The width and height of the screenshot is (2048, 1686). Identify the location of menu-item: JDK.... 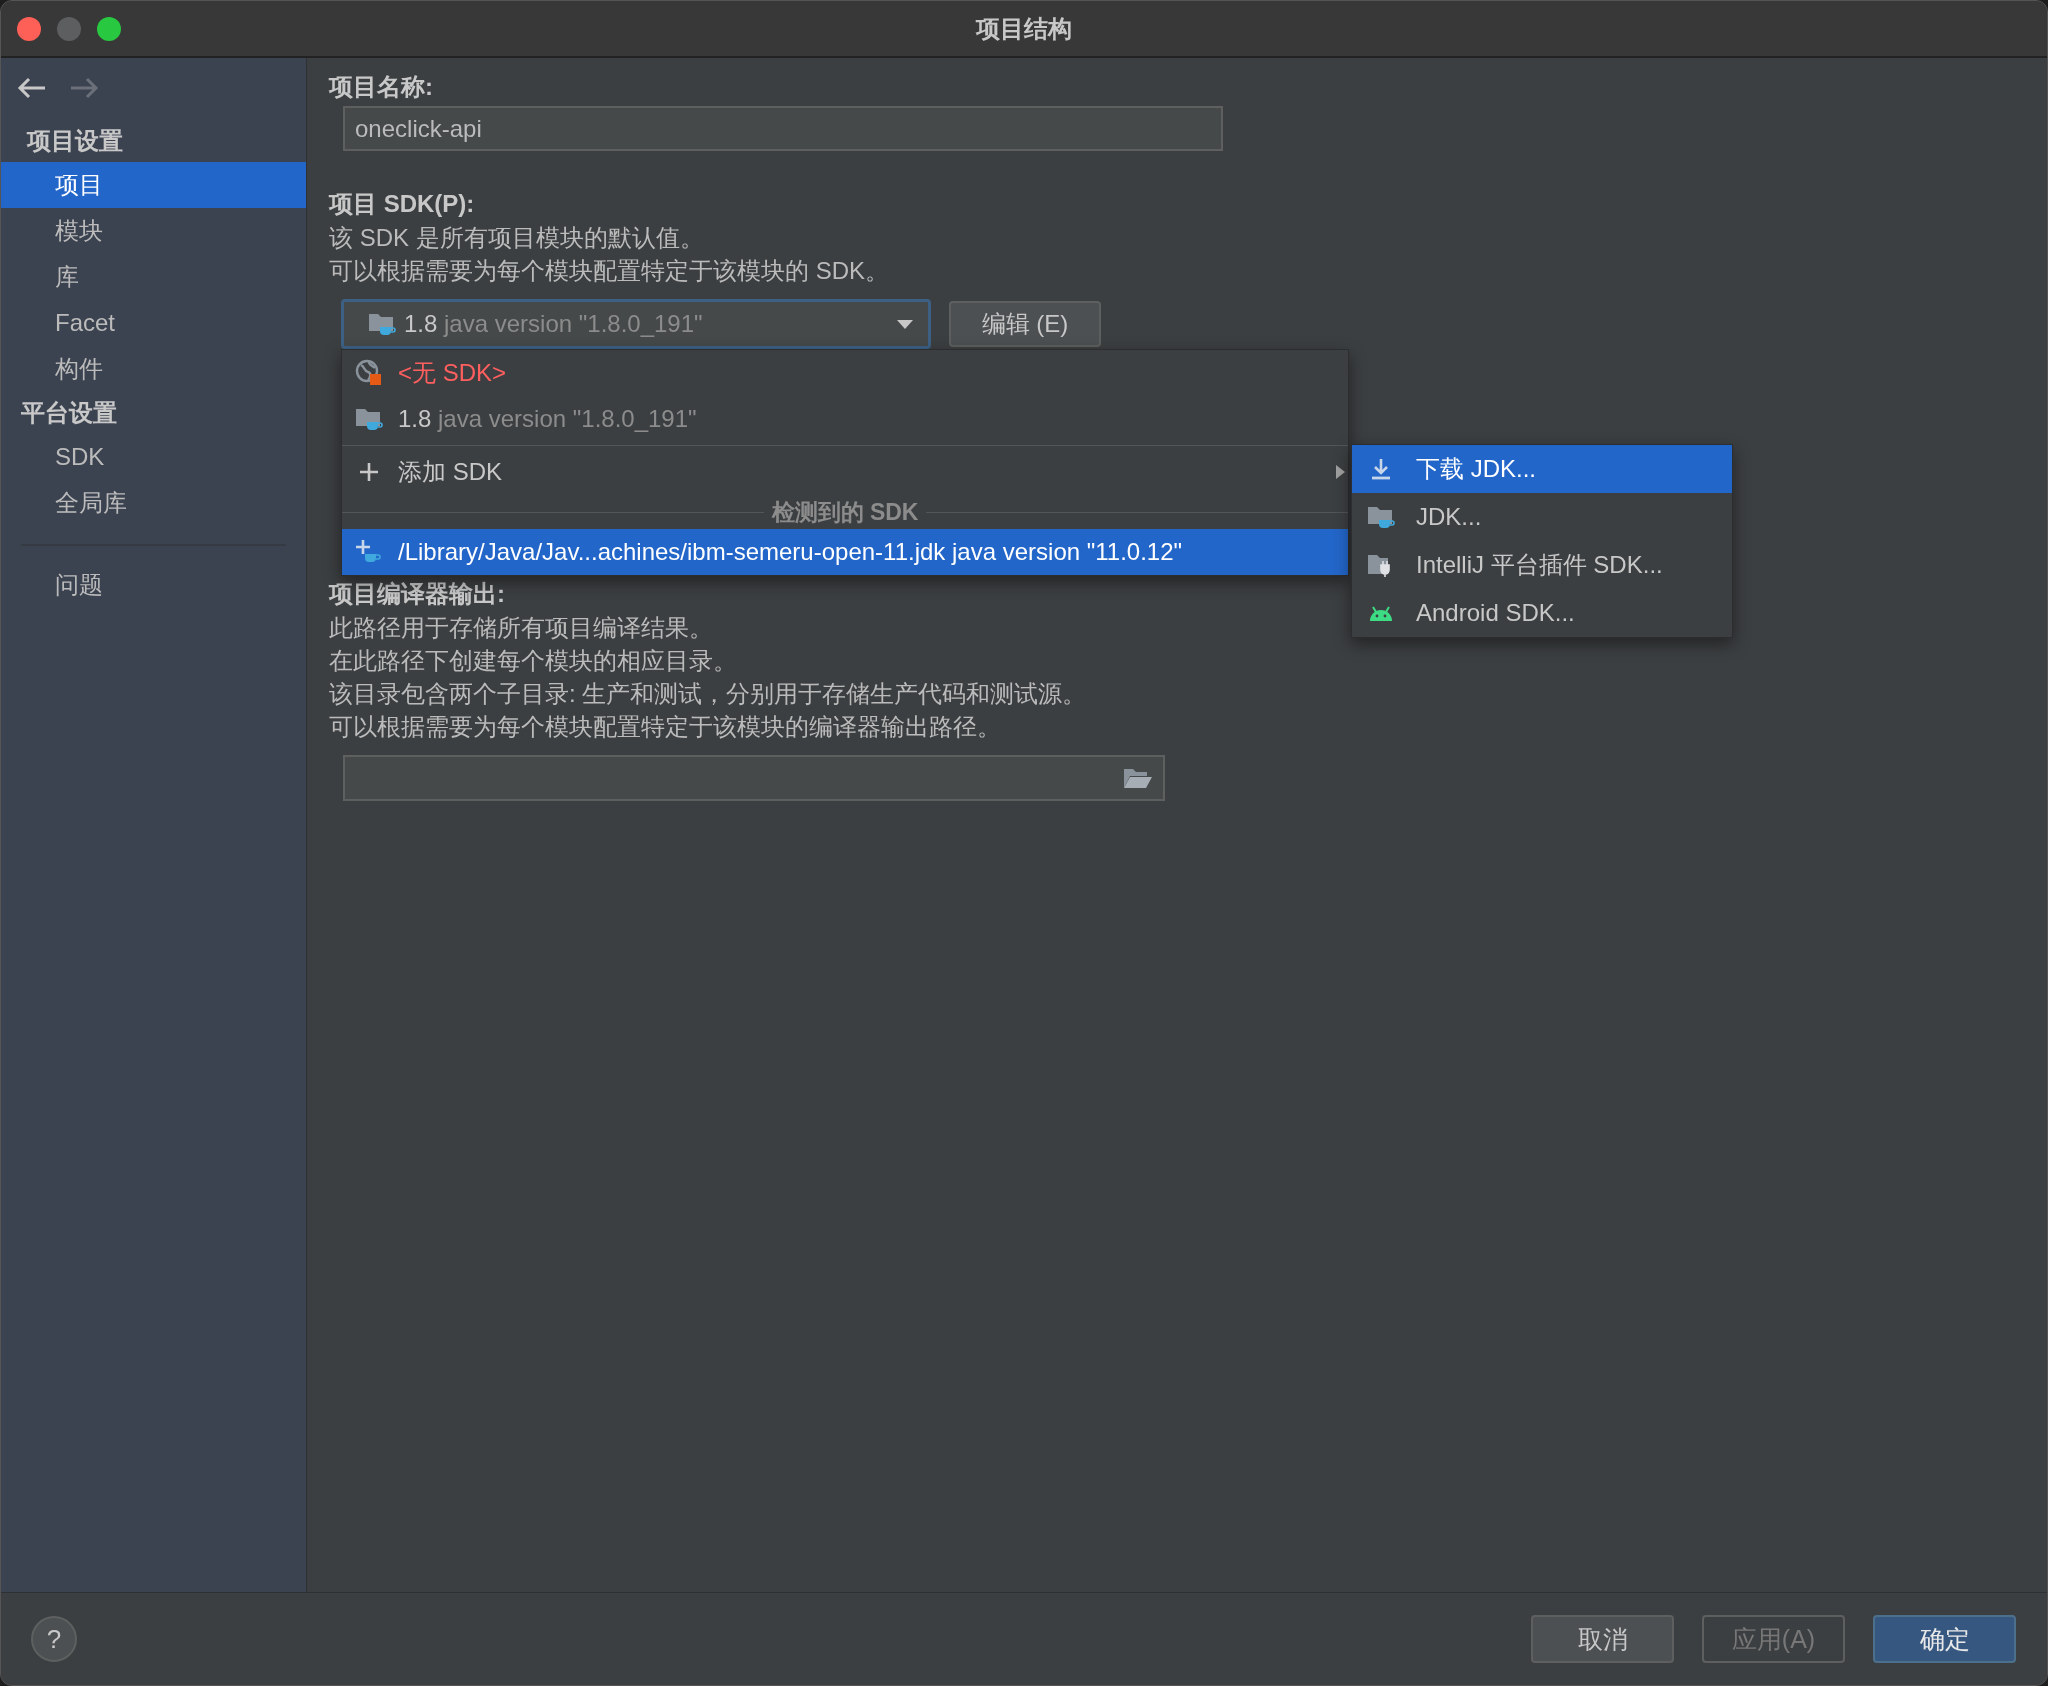
(1542, 517).